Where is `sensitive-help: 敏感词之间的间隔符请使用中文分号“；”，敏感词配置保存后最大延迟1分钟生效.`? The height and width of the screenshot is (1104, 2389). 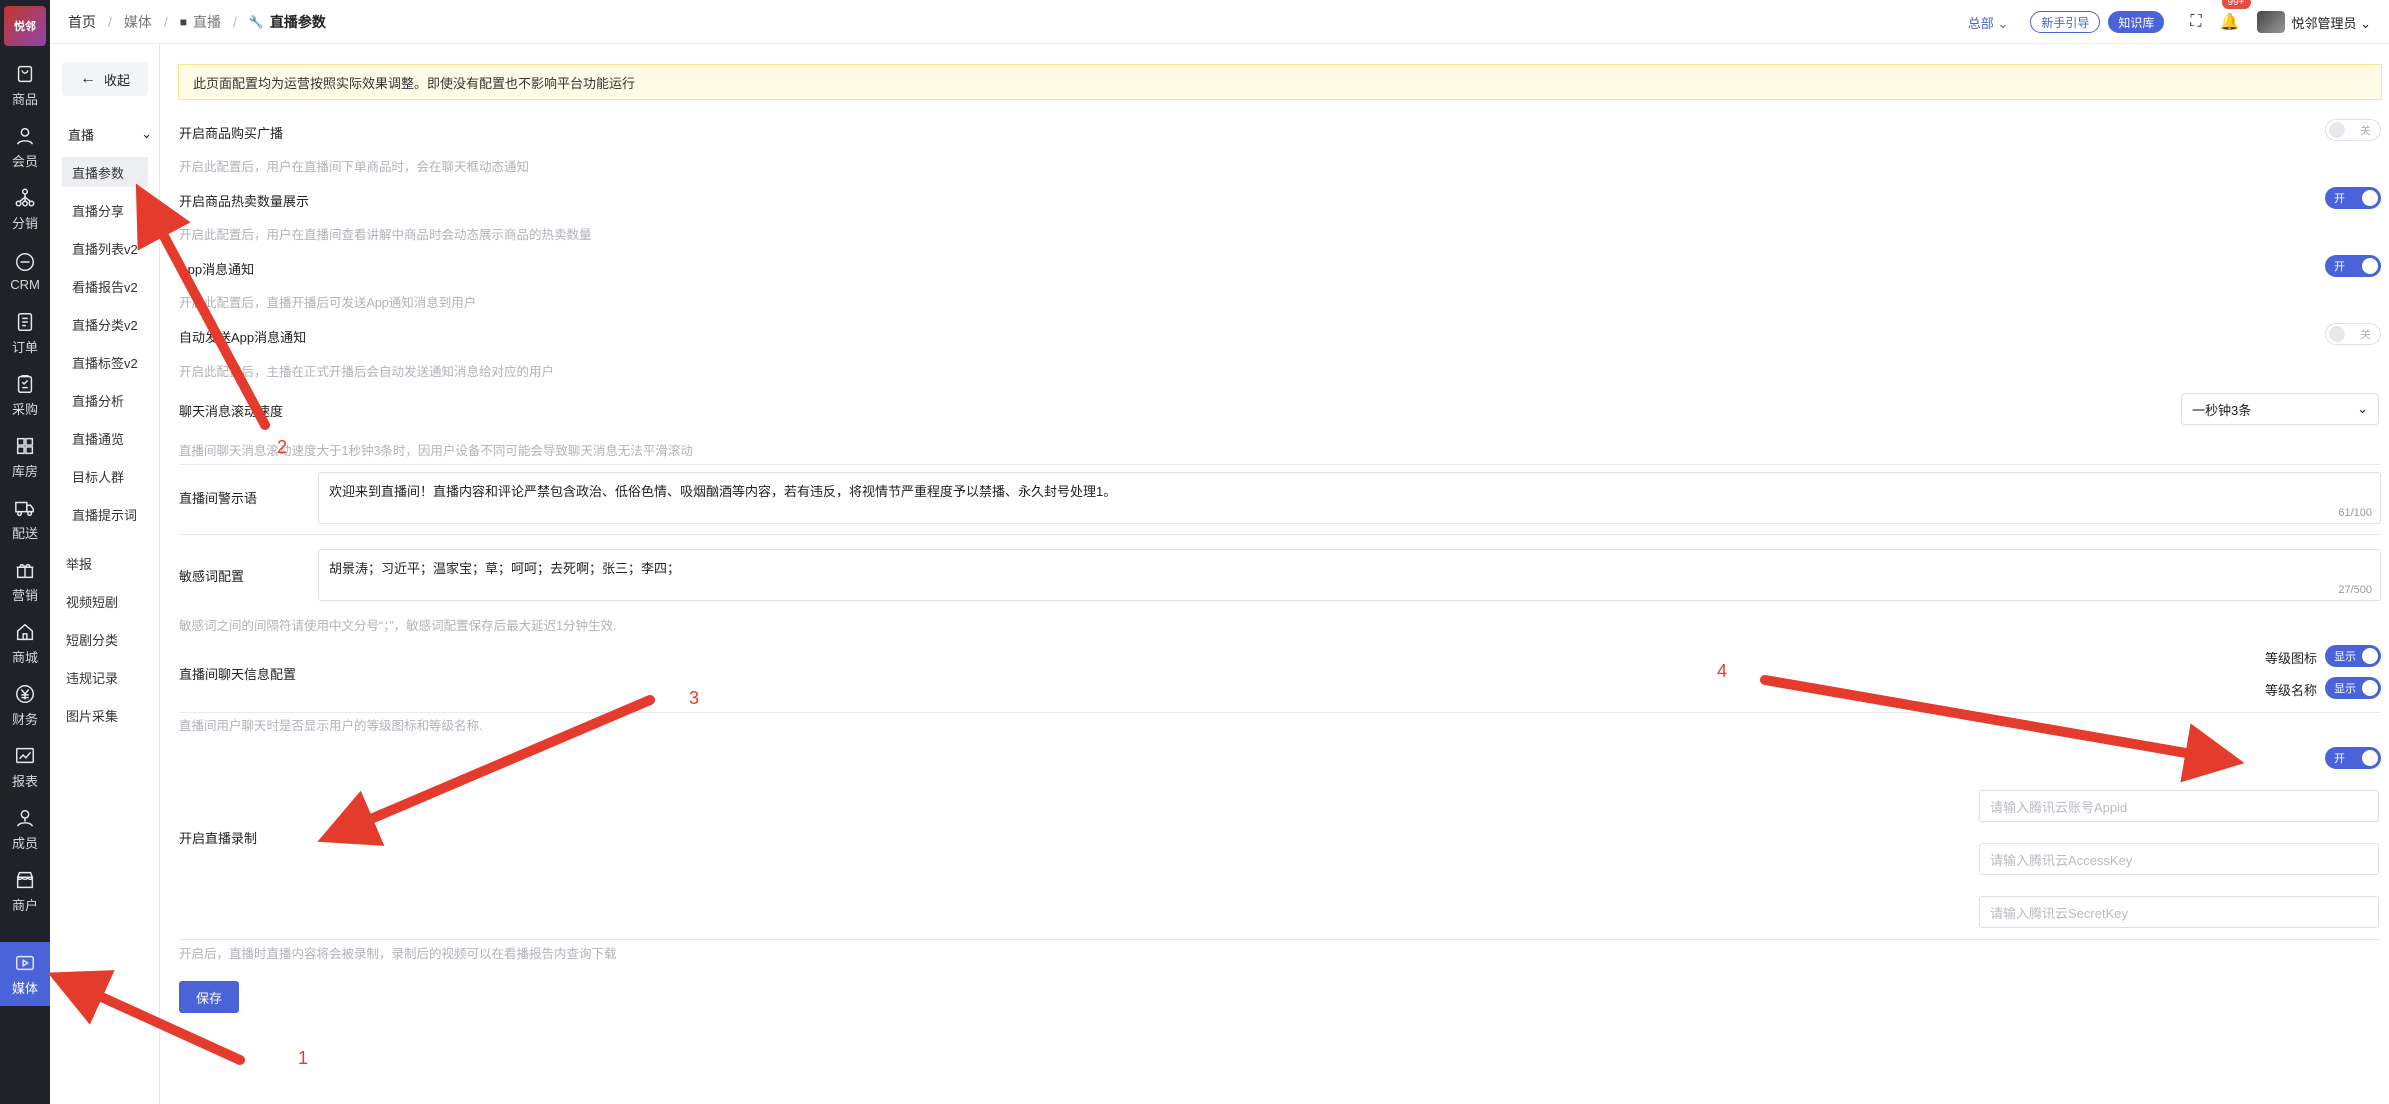 sensitive-help: 敏感词之间的间隔符请使用中文分号“；”，敏感词配置保存后最大延迟1分钟生效. is located at coordinates (398, 626).